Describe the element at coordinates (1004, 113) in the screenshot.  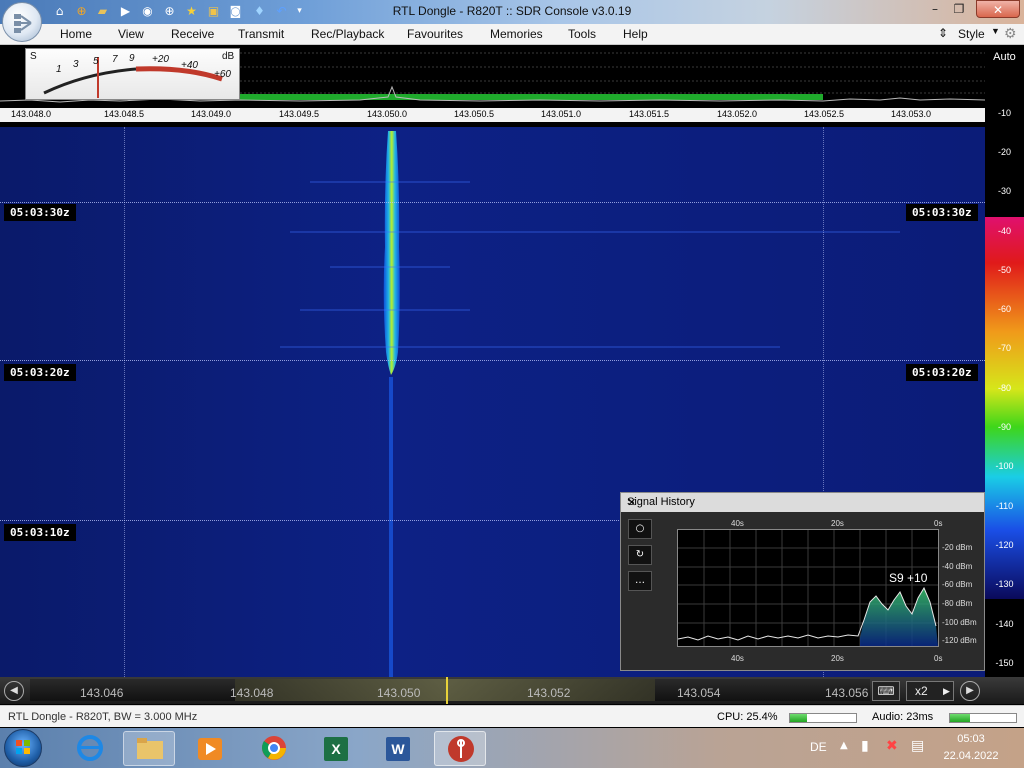
I see `db-label: -10` at that location.